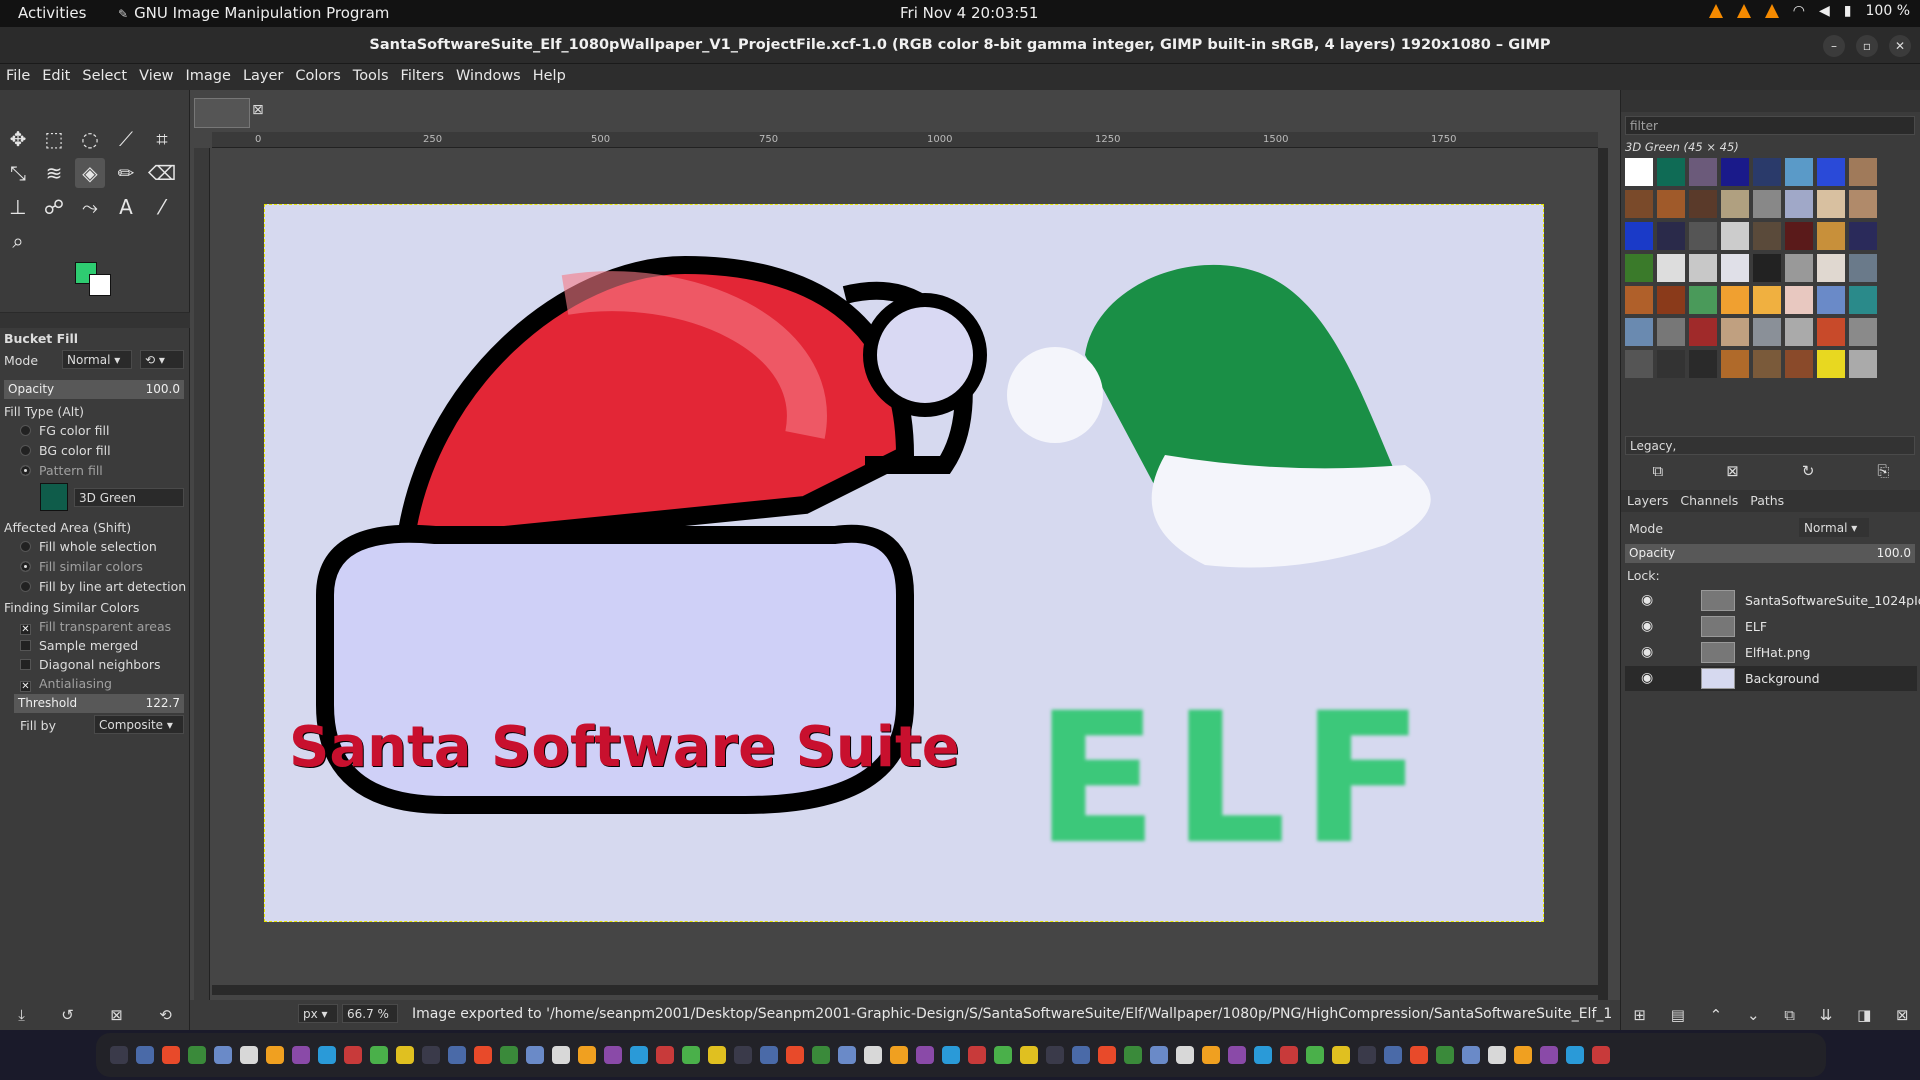 The height and width of the screenshot is (1080, 1920). Describe the element at coordinates (1647, 501) in the screenshot. I see `tab-layers: Layers` at that location.